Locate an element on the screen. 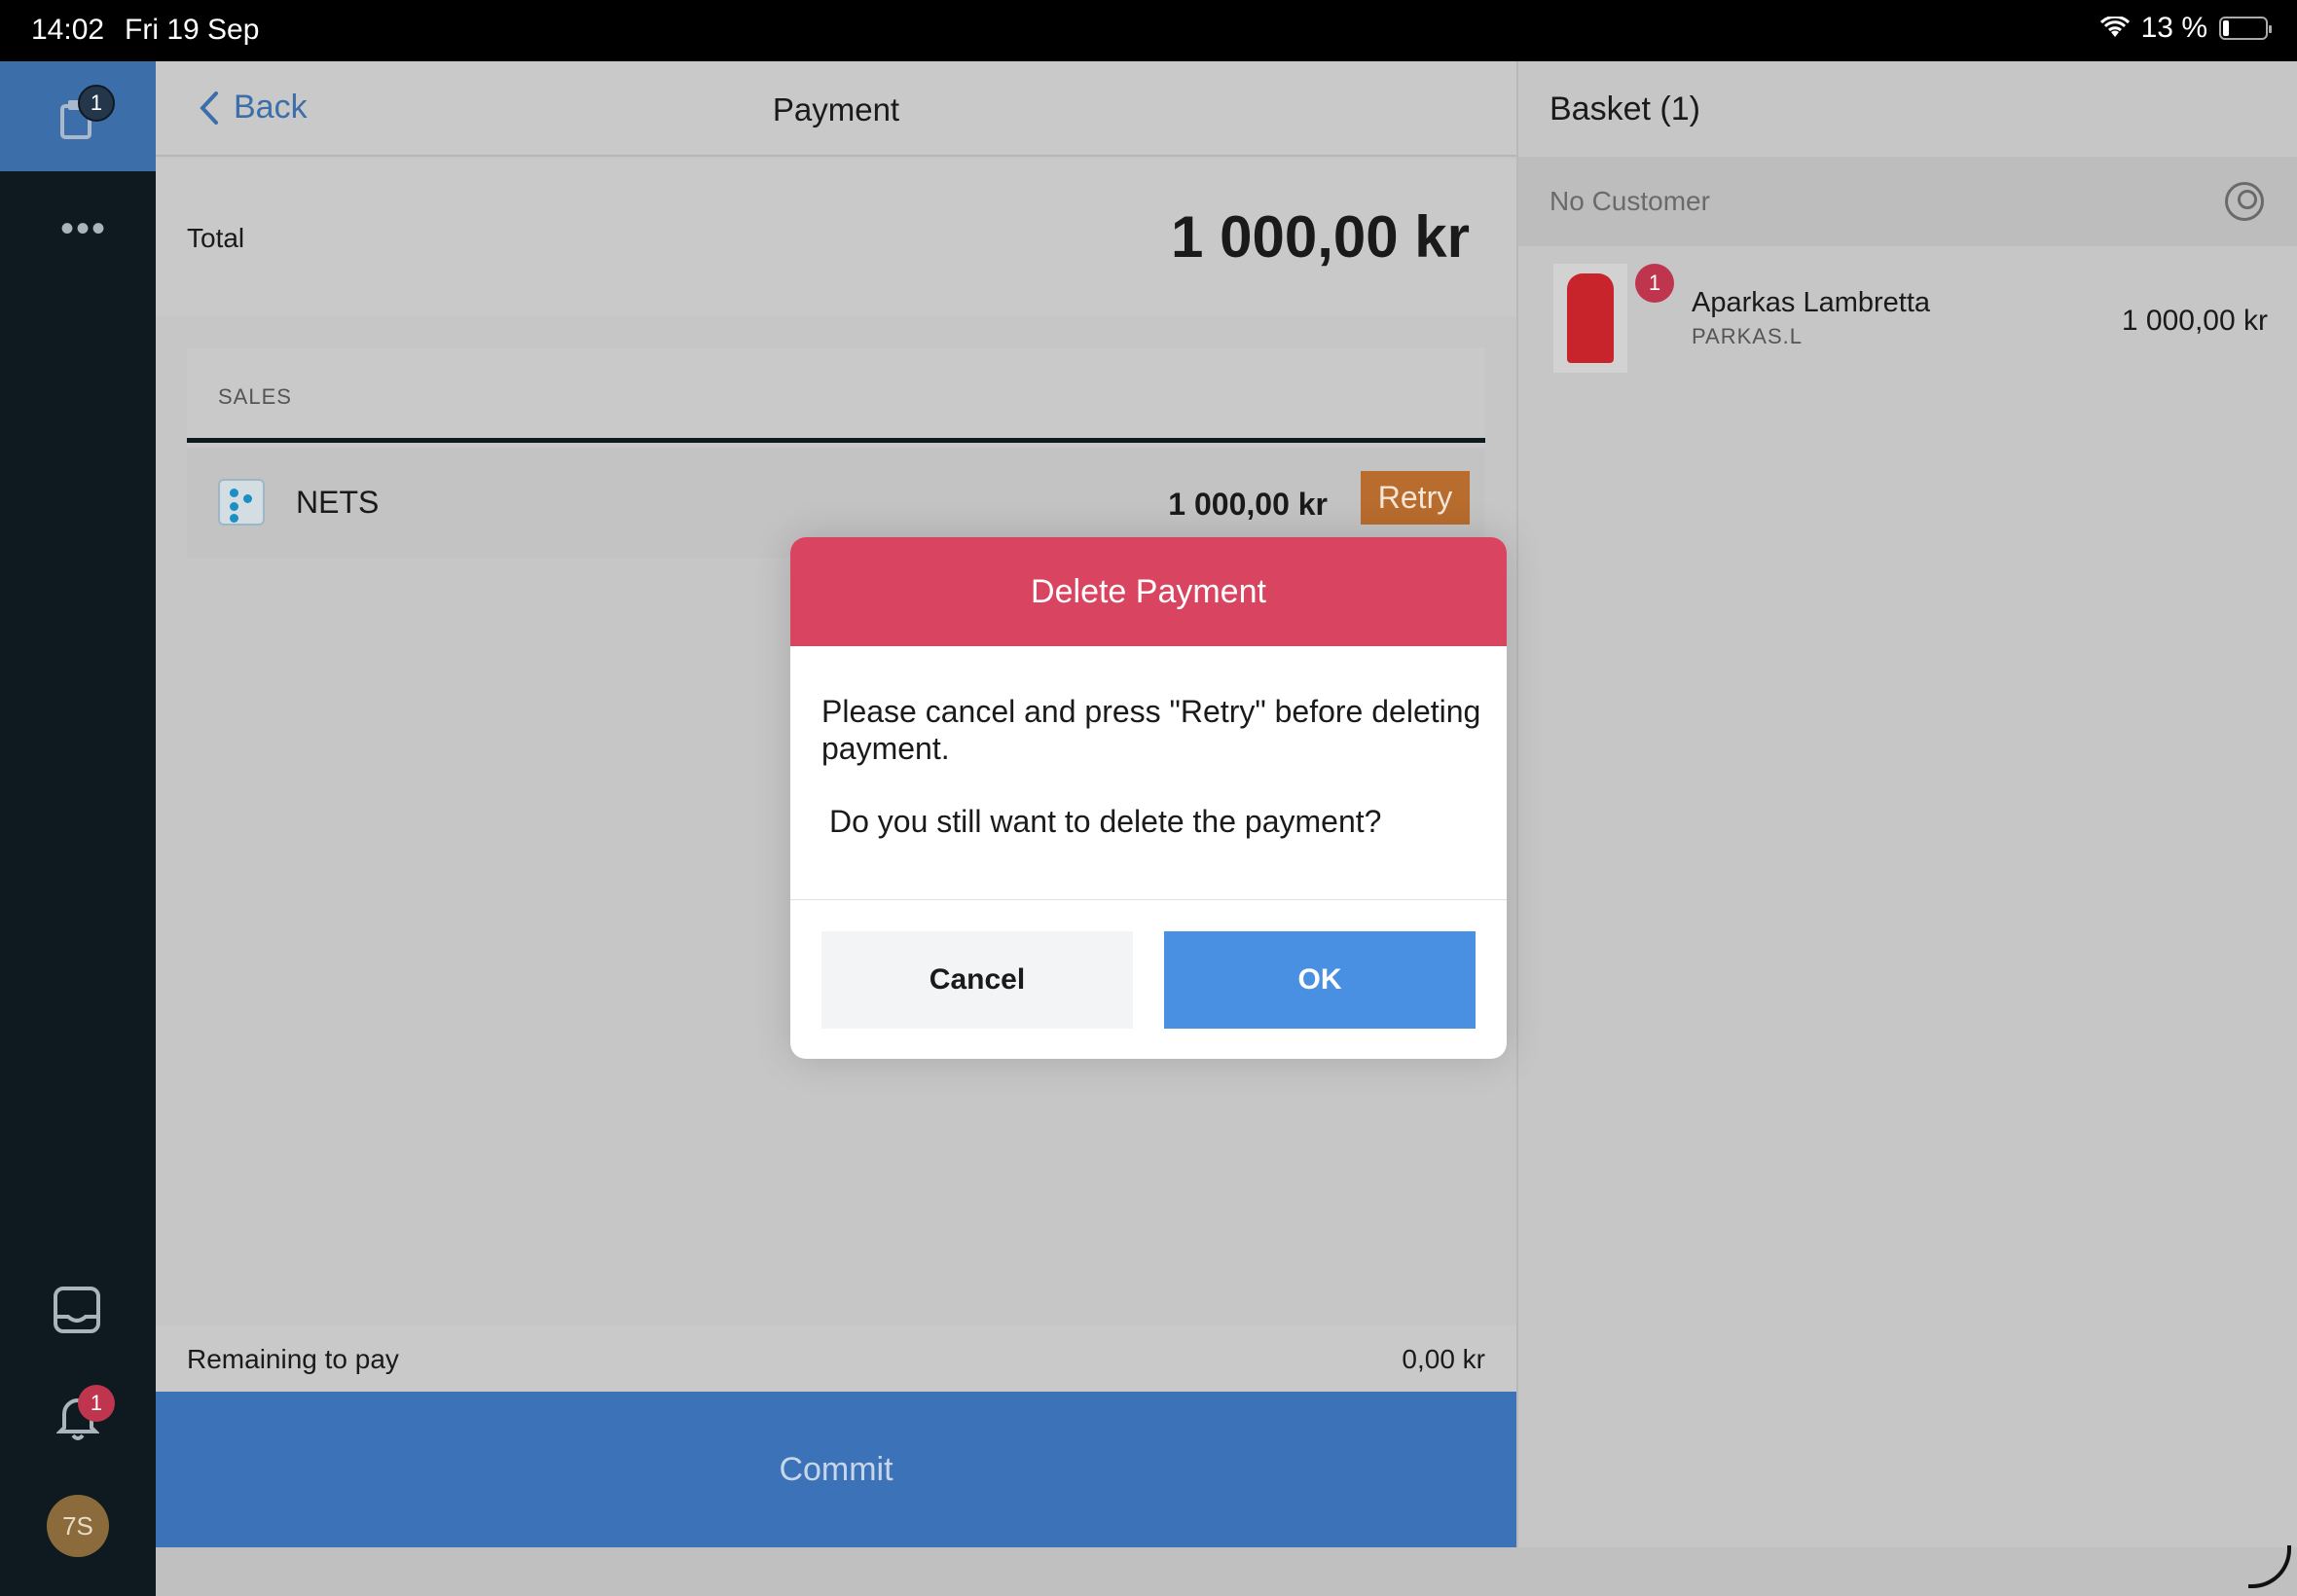 This screenshot has width=2297, height=1596. orders-button: 1 is located at coordinates (78, 116).